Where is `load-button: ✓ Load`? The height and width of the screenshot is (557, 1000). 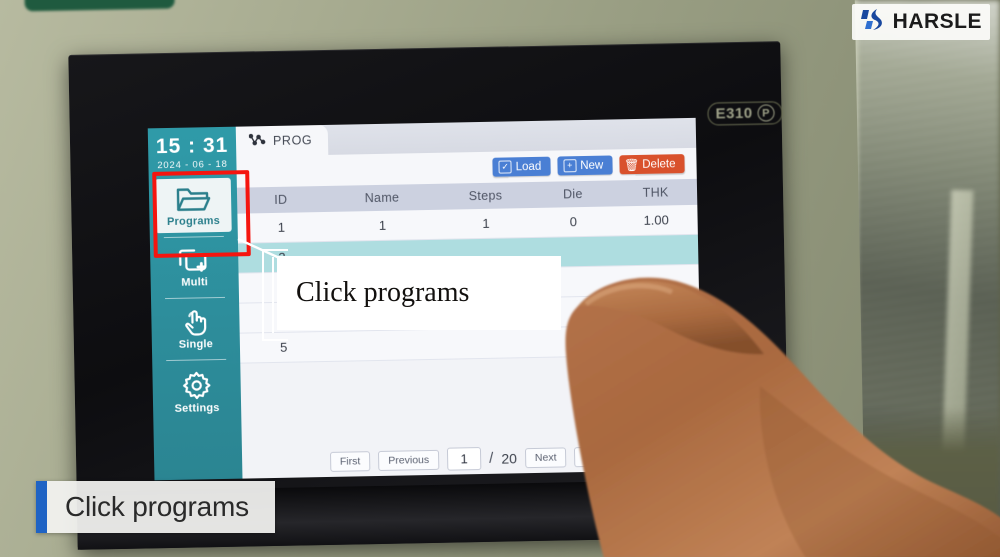
load-button: ✓ Load is located at coordinates (521, 166).